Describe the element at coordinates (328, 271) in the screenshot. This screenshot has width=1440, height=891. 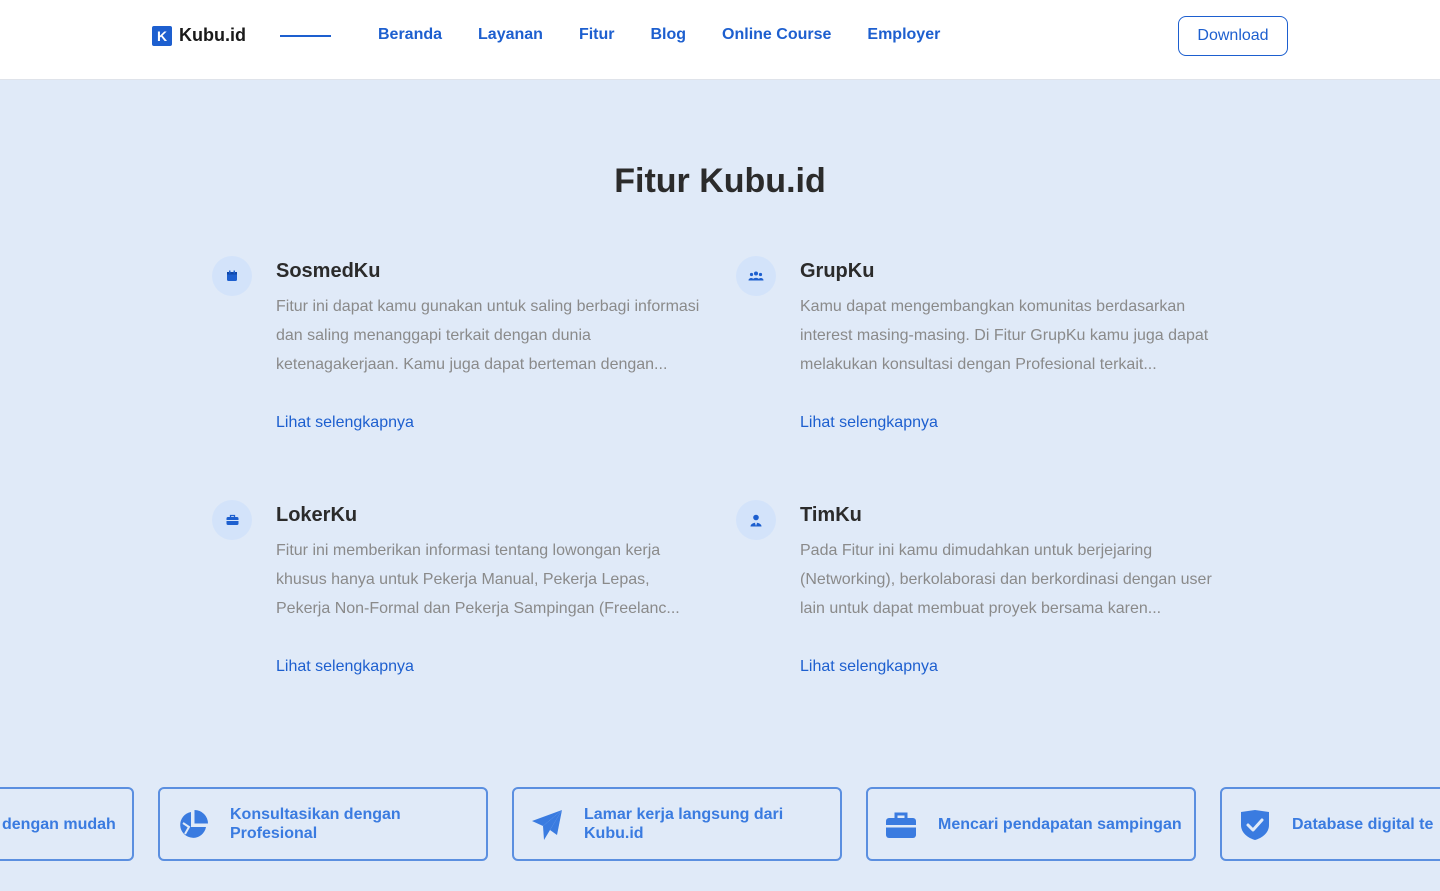
I see `feature-title: SosmedKu` at that location.